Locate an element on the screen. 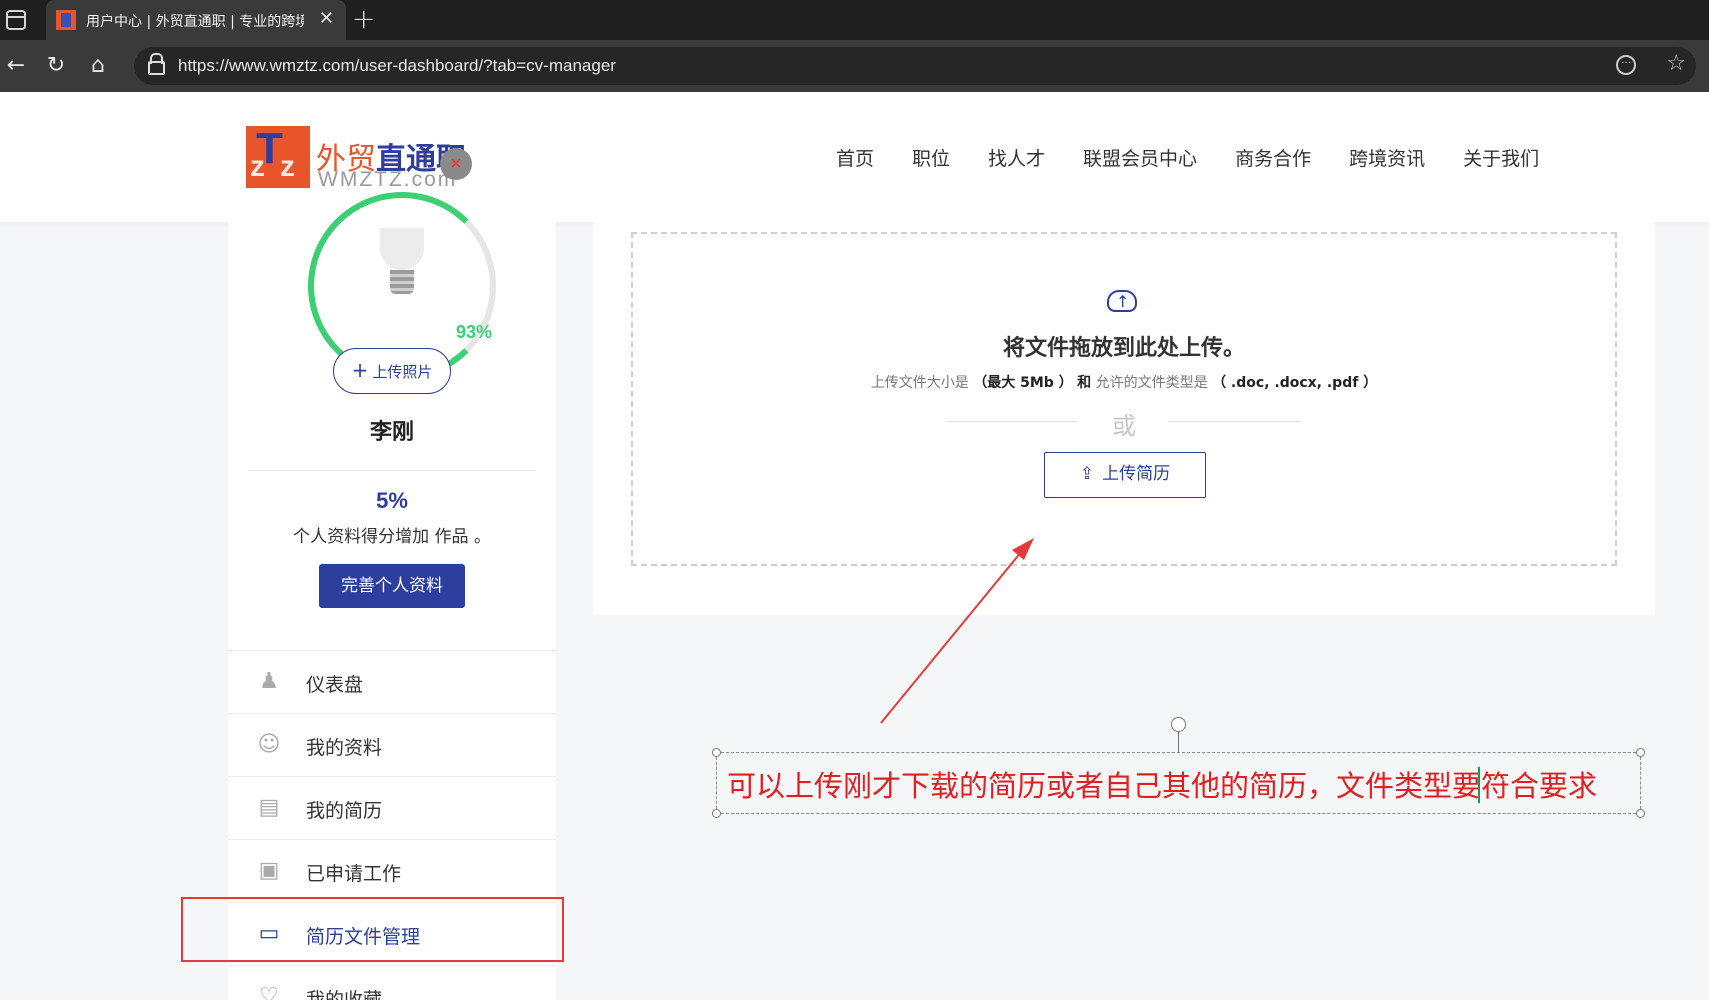 Image resolution: width=1709 pixels, height=1000 pixels. nav-about: 关于我们 is located at coordinates (1501, 157).